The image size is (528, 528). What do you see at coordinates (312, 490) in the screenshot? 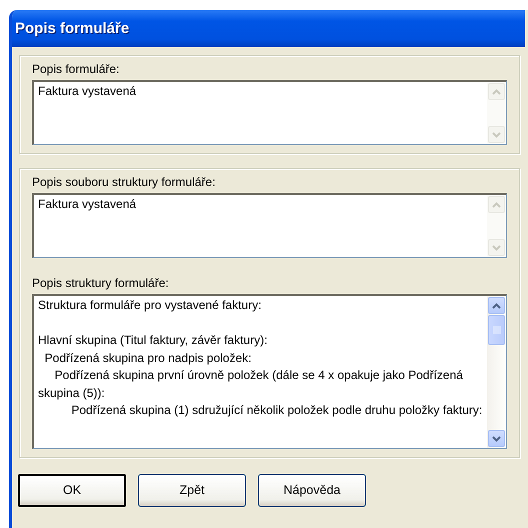
I see `dialog-button: Nápověda` at bounding box center [312, 490].